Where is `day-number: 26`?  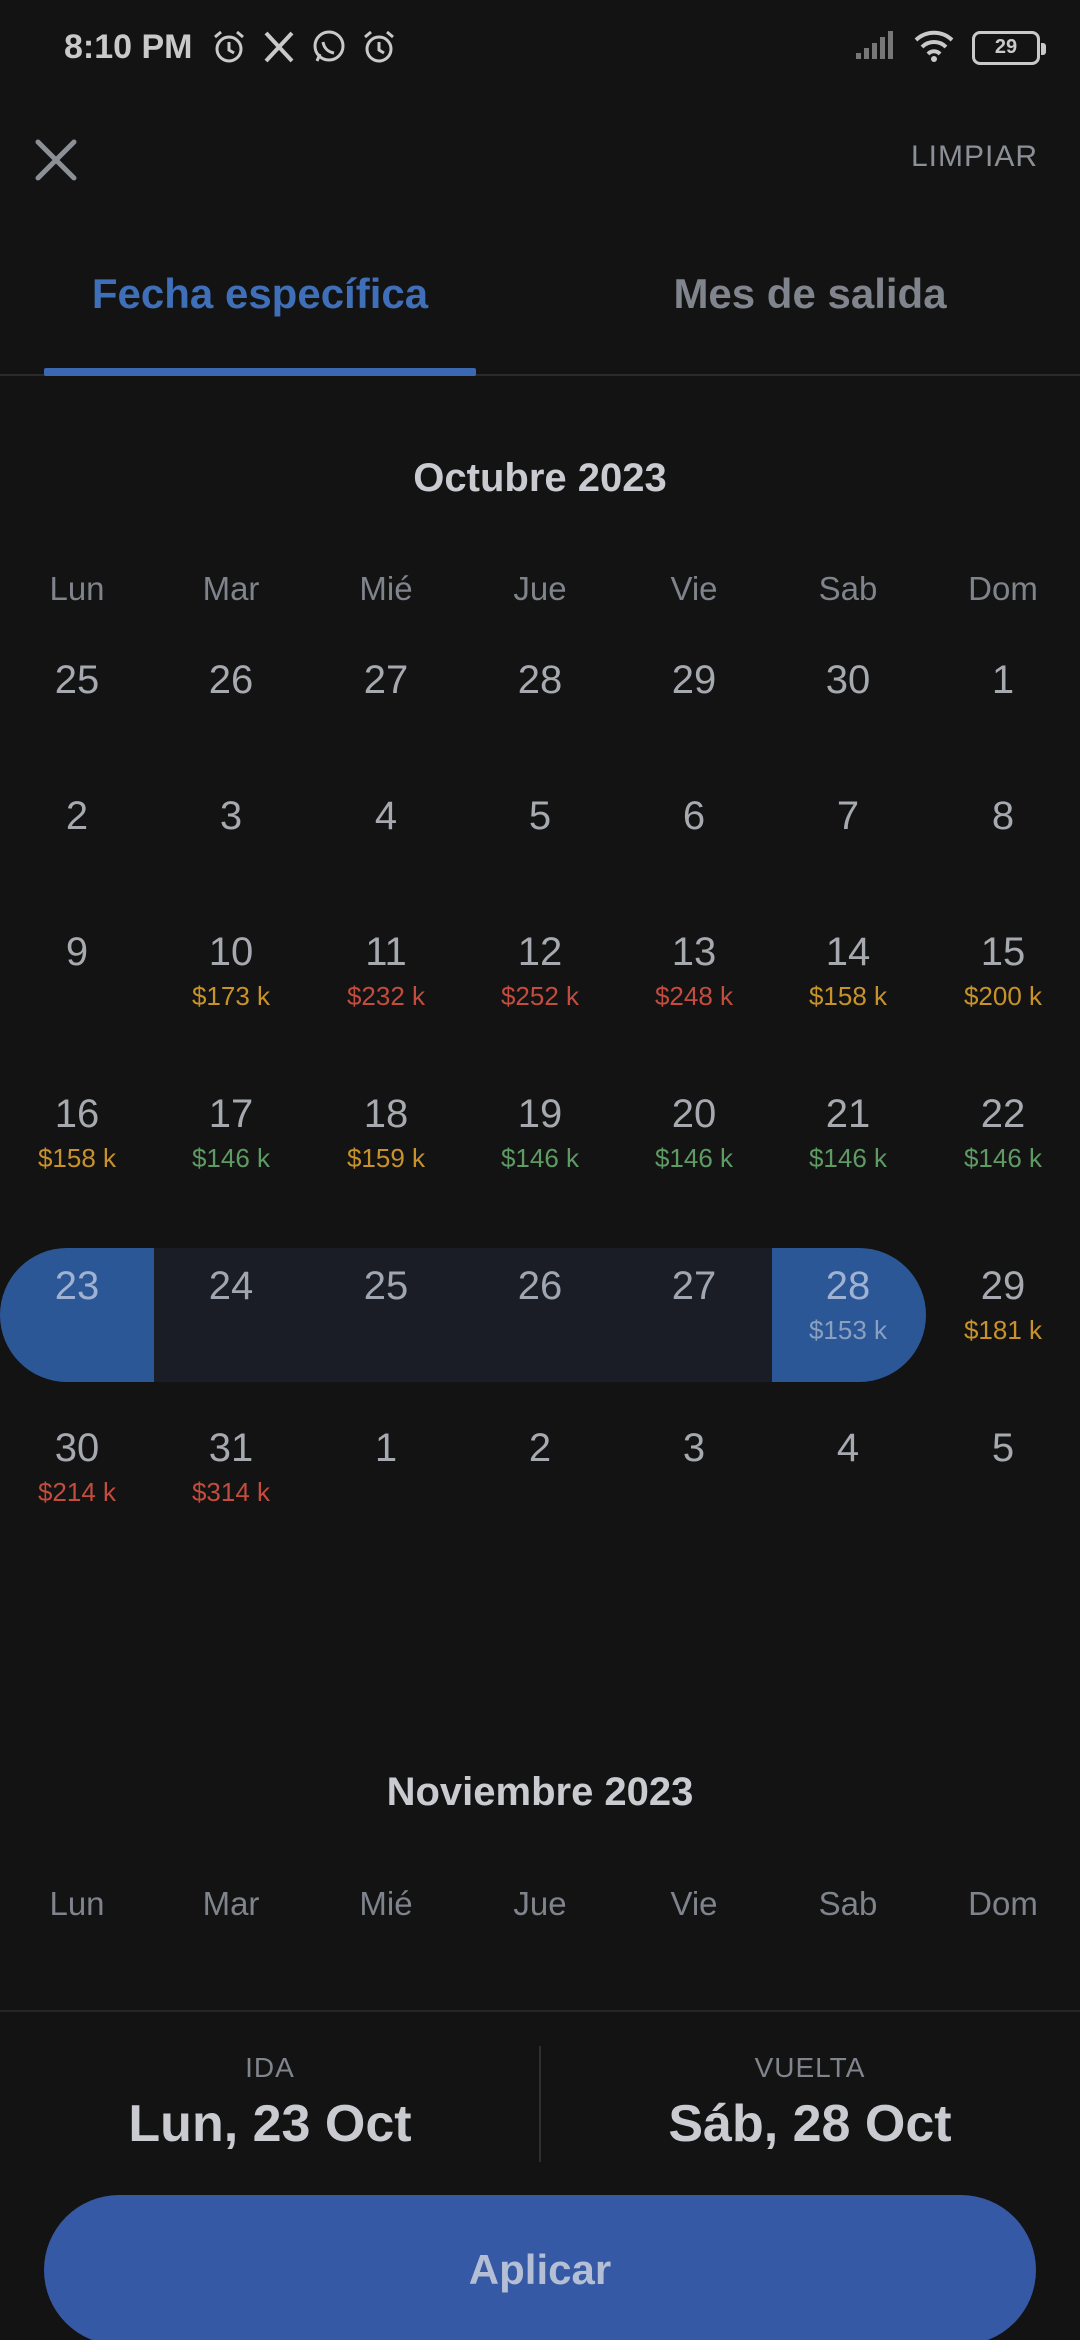
day-number: 26 is located at coordinates (540, 1286).